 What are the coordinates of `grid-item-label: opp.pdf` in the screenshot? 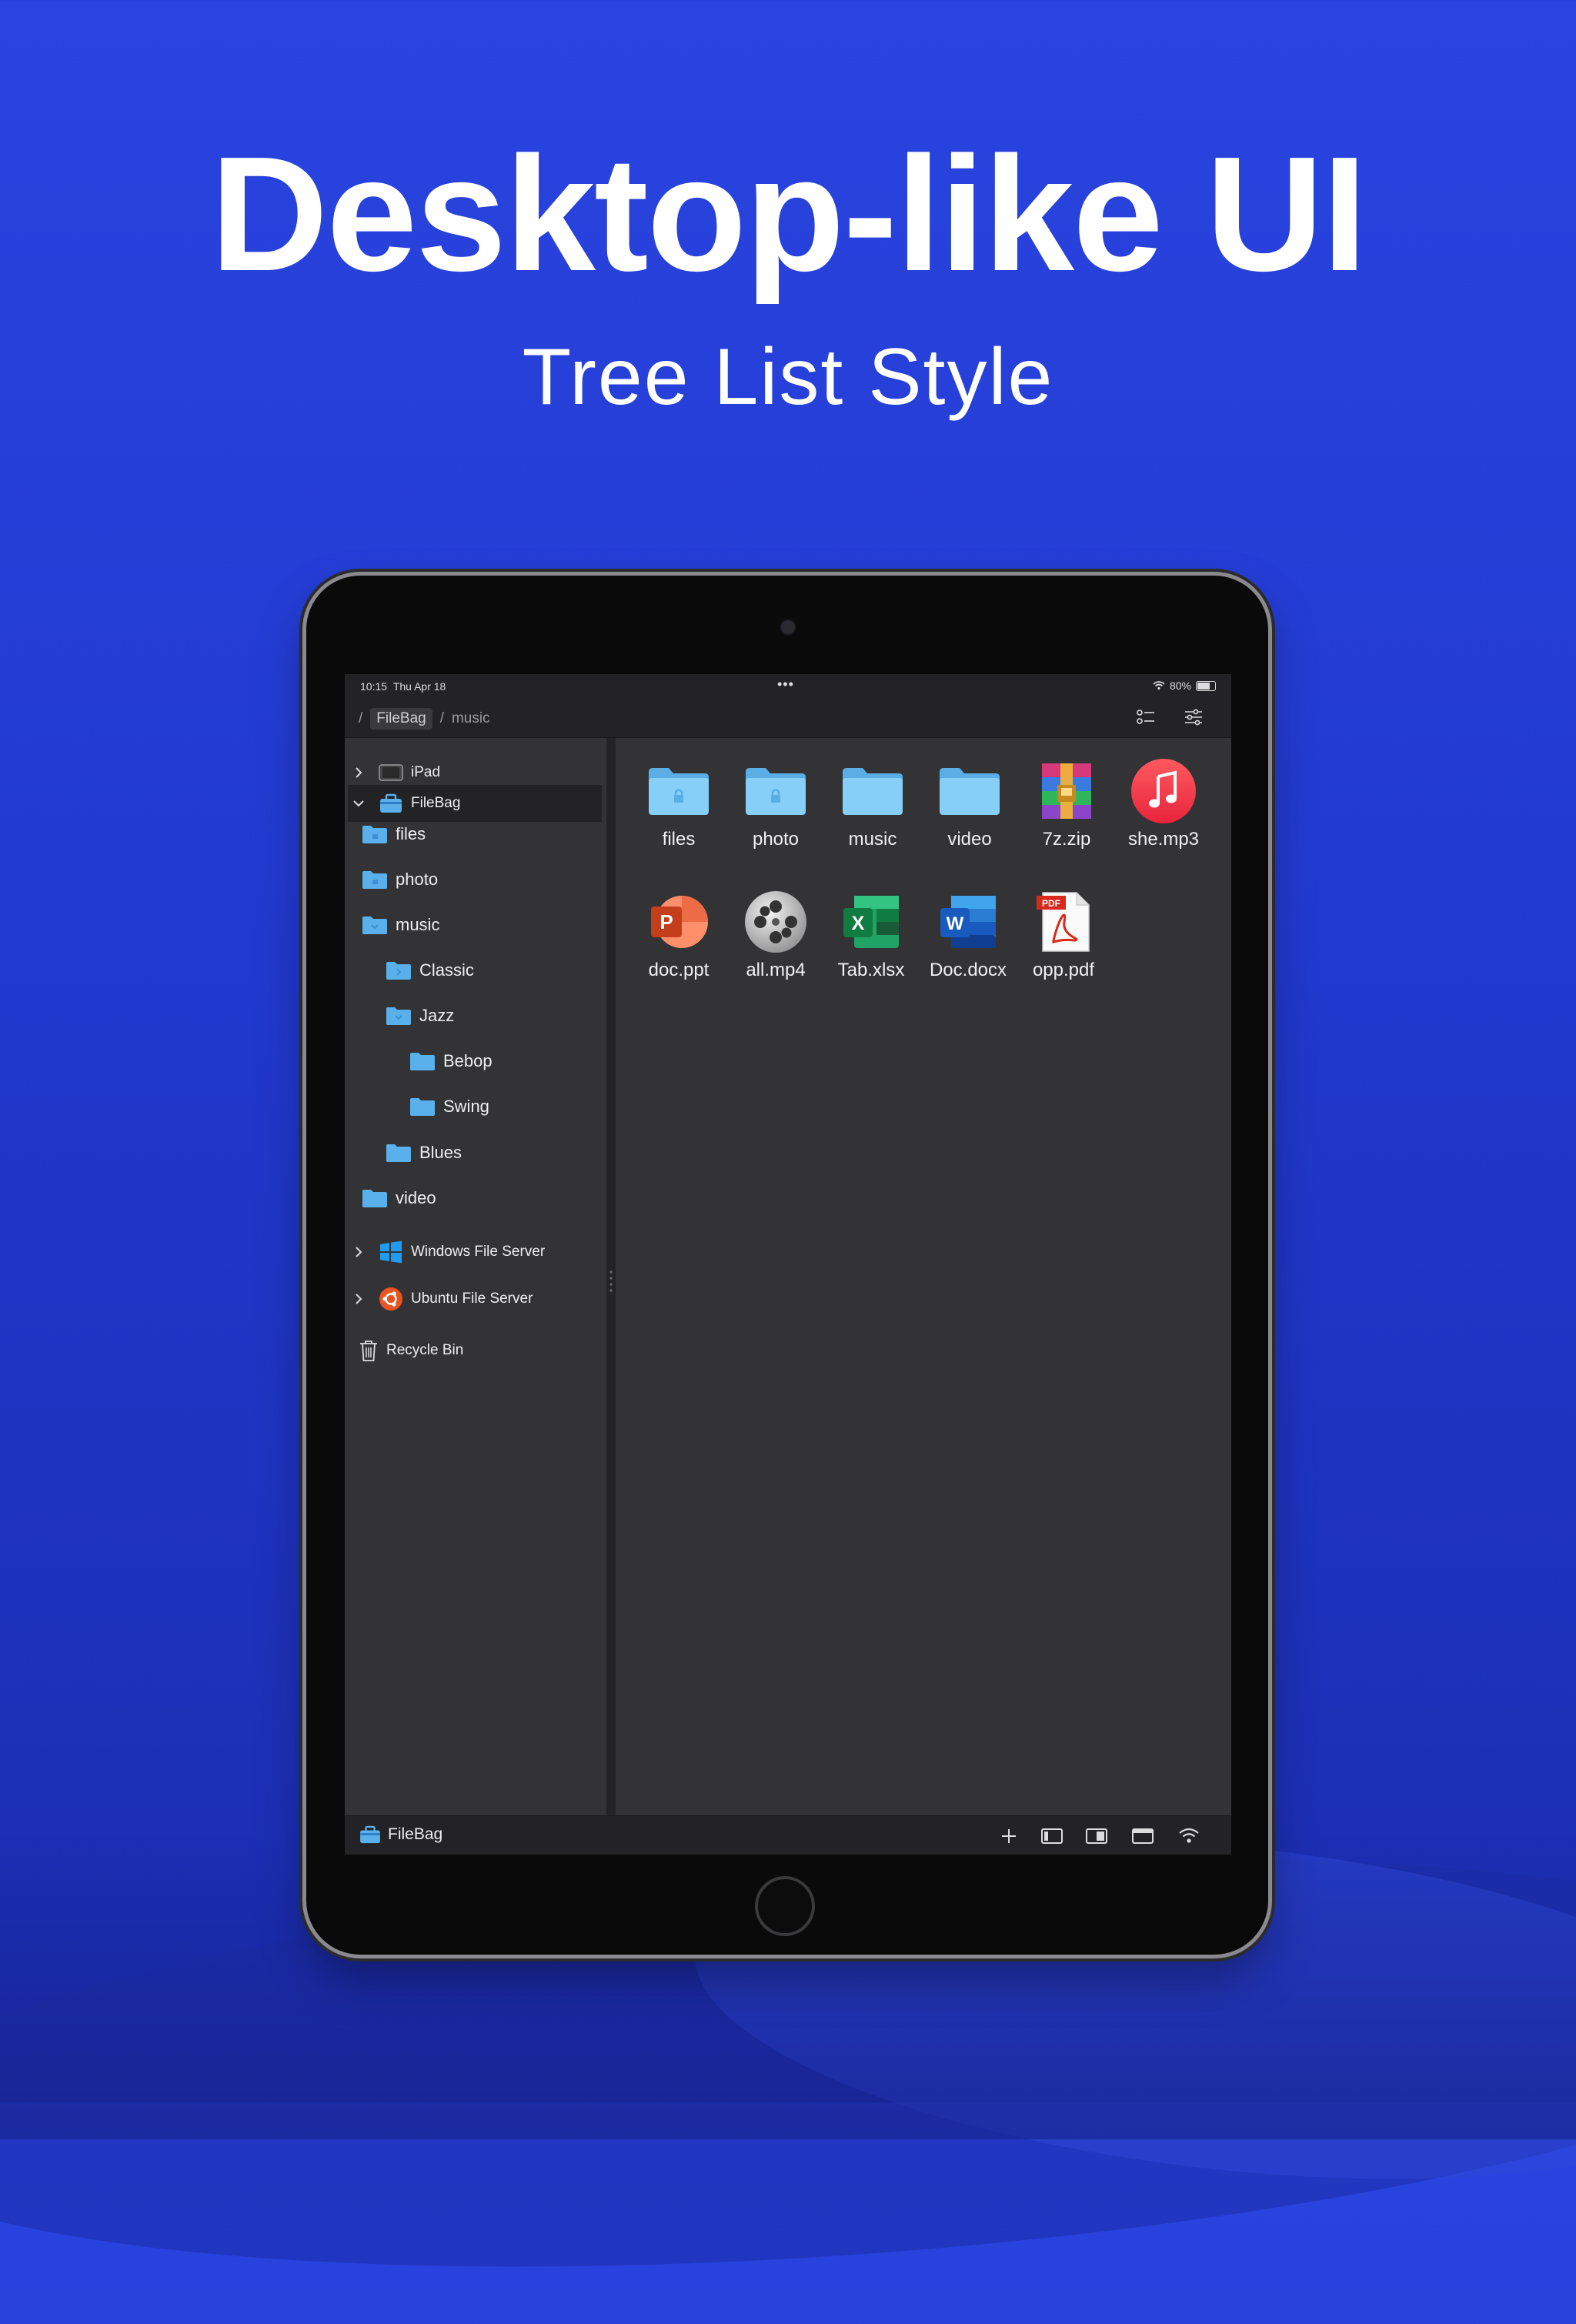 It's located at (1063, 970).